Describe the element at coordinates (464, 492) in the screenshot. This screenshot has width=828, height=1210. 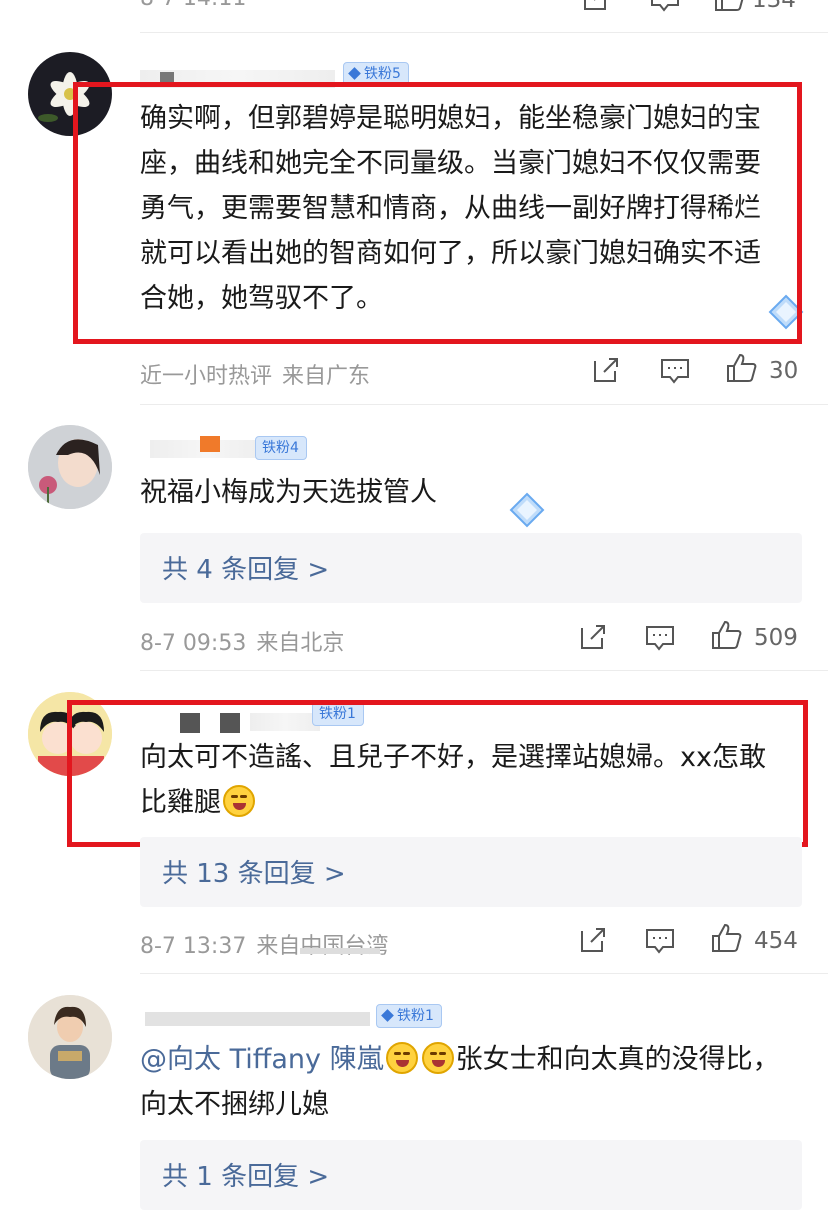
I see `comment-text: 祝福小梅成为天选拔管人` at that location.